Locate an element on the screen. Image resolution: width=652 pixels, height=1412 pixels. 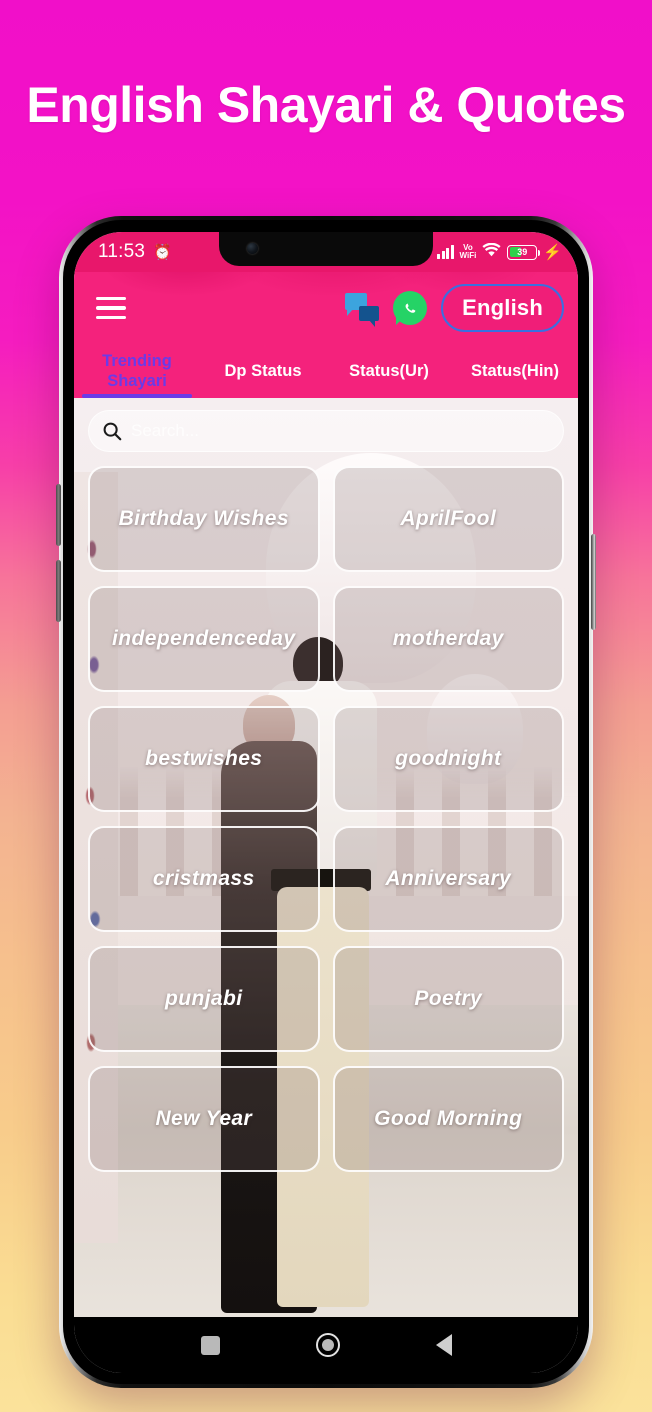
battery-percent: 39 is located at coordinates (522, 252).